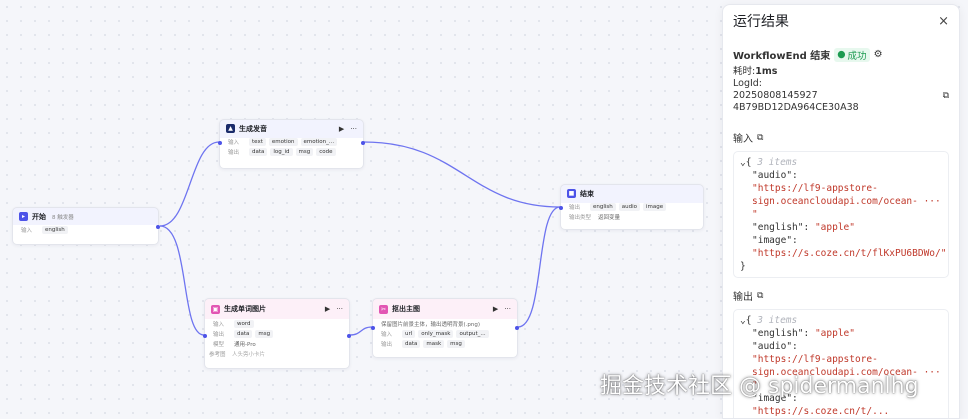  What do you see at coordinates (815, 359) in the screenshot?
I see `json-value: "https://lf9-appstore-` at bounding box center [815, 359].